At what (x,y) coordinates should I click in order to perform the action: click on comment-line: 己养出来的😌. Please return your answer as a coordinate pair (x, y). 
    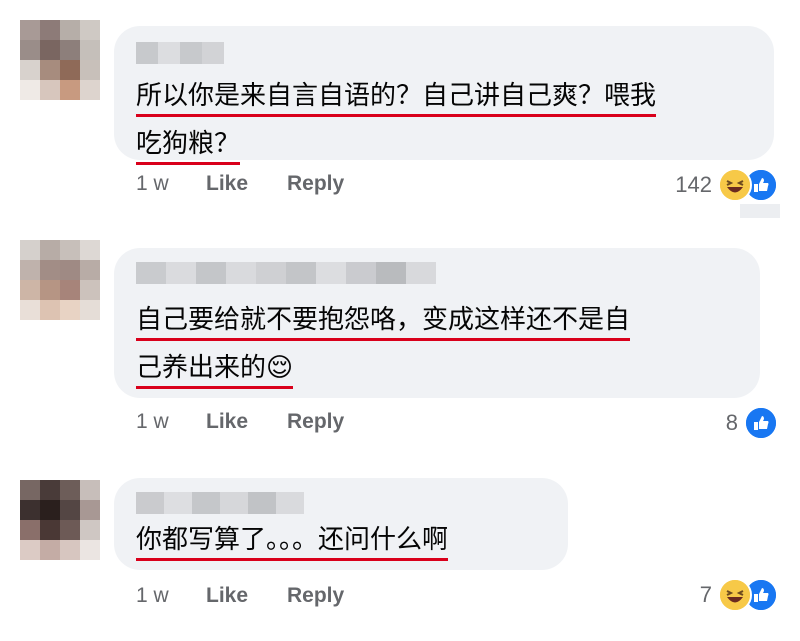
    Looking at the image, I should click on (215, 369).